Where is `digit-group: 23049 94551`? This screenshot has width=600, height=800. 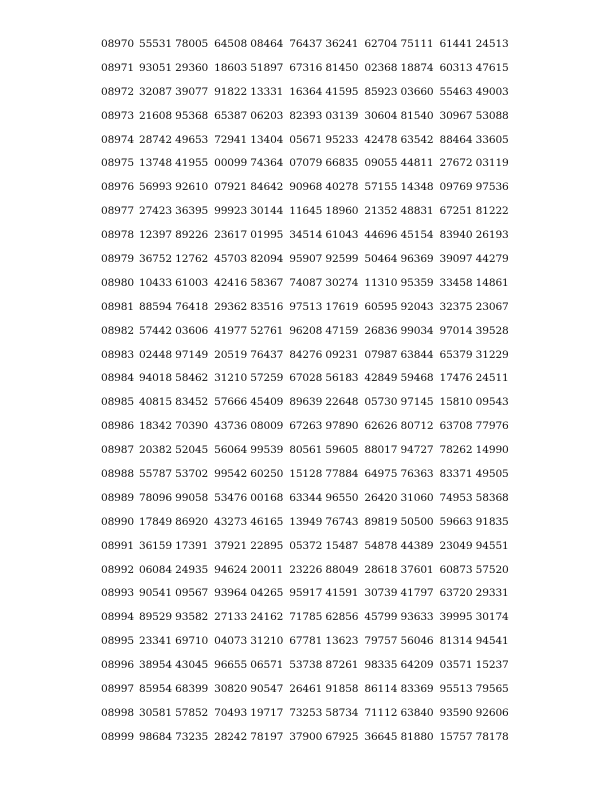 digit-group: 23049 94551 is located at coordinates (474, 545).